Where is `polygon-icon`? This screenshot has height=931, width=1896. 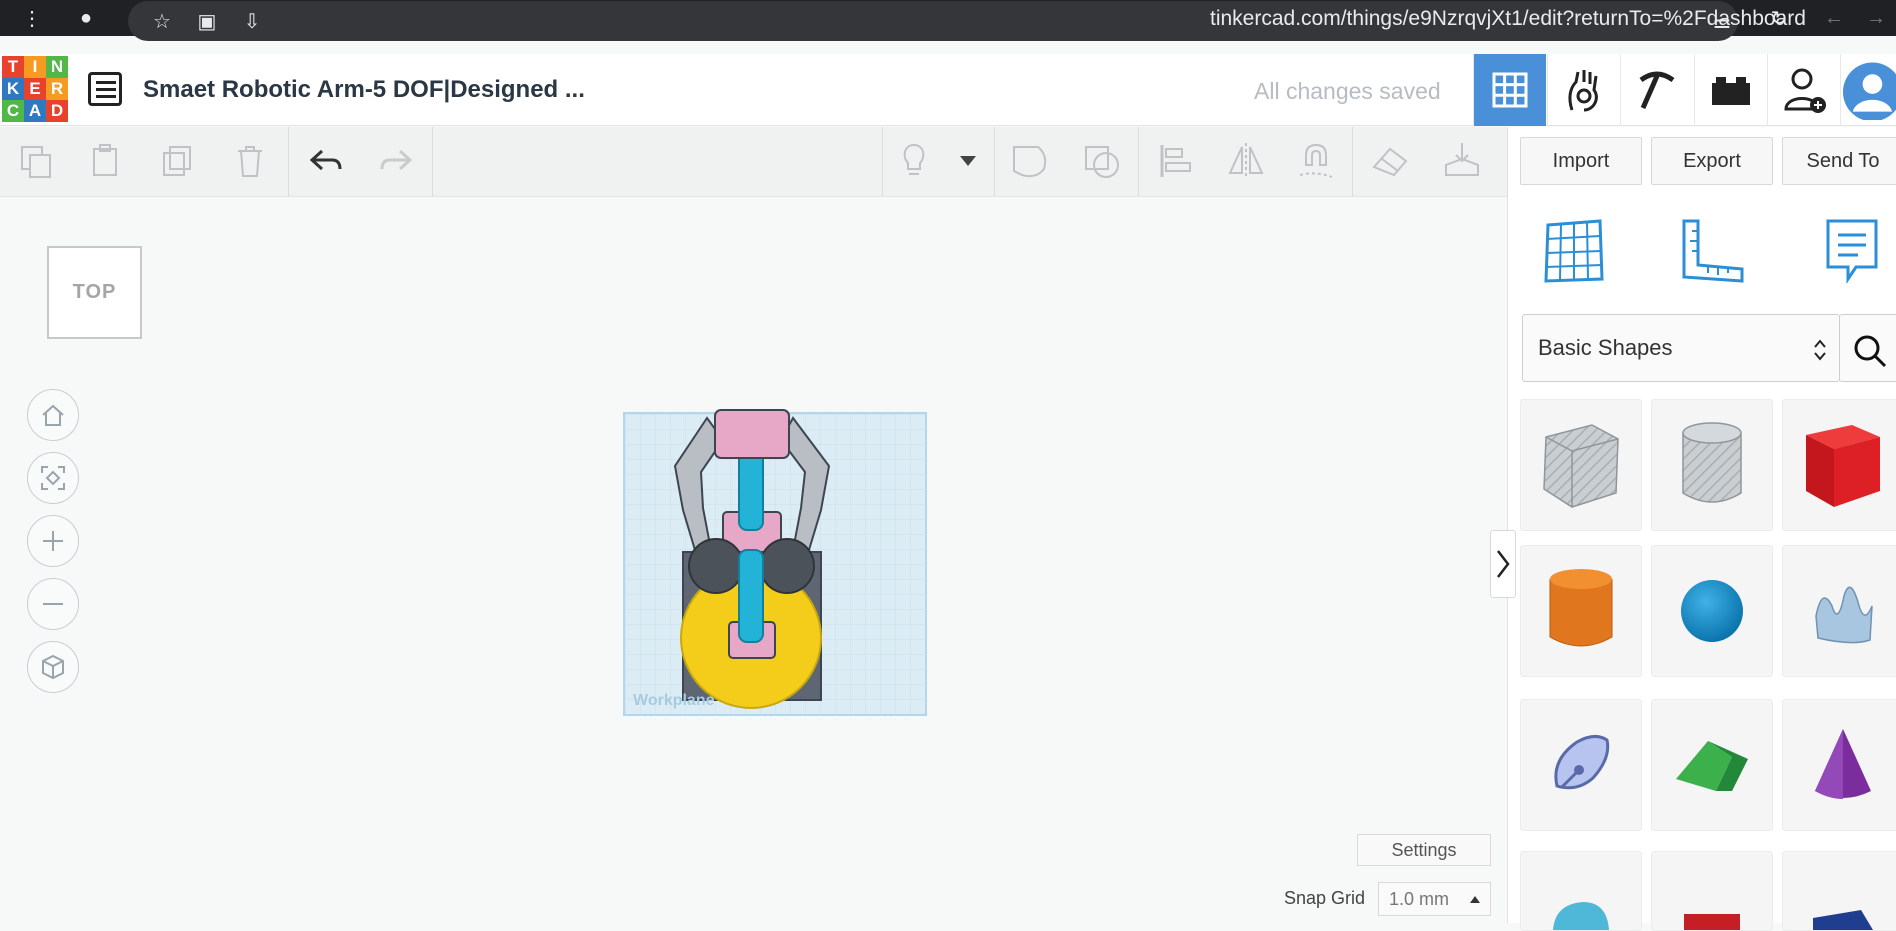
polygon-icon is located at coordinates (1843, 920).